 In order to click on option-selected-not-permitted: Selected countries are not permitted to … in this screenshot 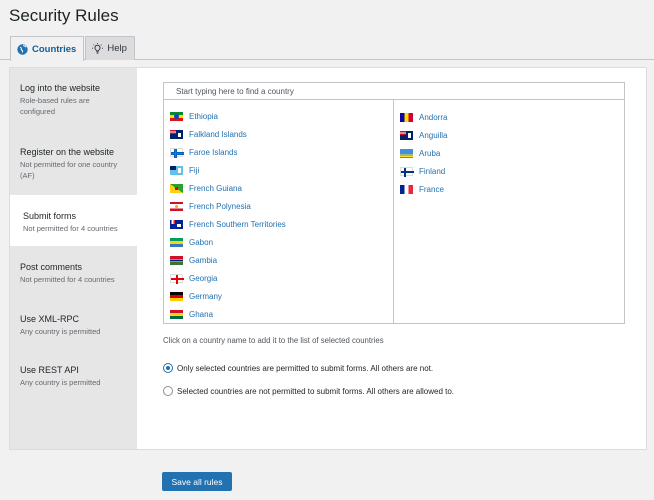, I will do `click(308, 391)`.